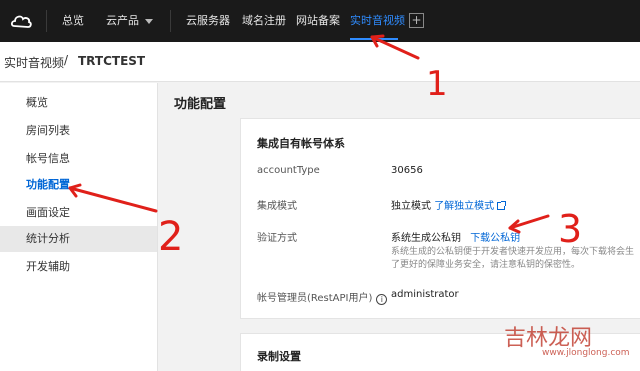  What do you see at coordinates (277, 238) in the screenshot?
I see `verify-label: 验证方式` at bounding box center [277, 238].